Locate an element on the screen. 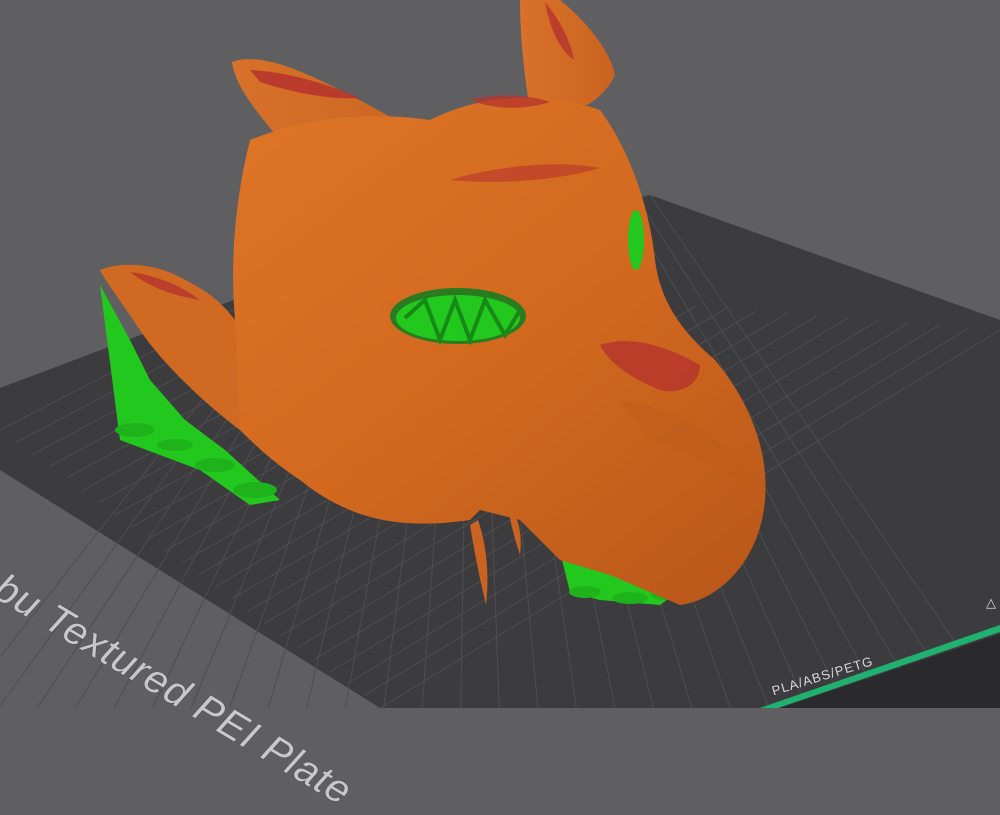  warning-triangle-icon: △ is located at coordinates (991, 603).